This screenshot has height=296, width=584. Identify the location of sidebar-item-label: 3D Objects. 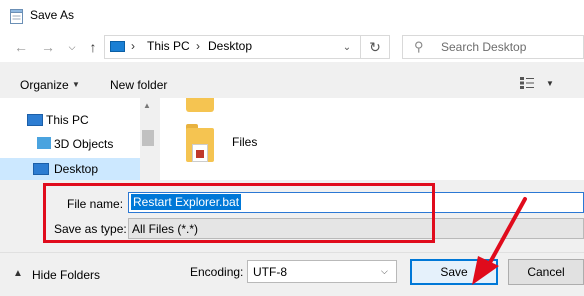
(84, 144).